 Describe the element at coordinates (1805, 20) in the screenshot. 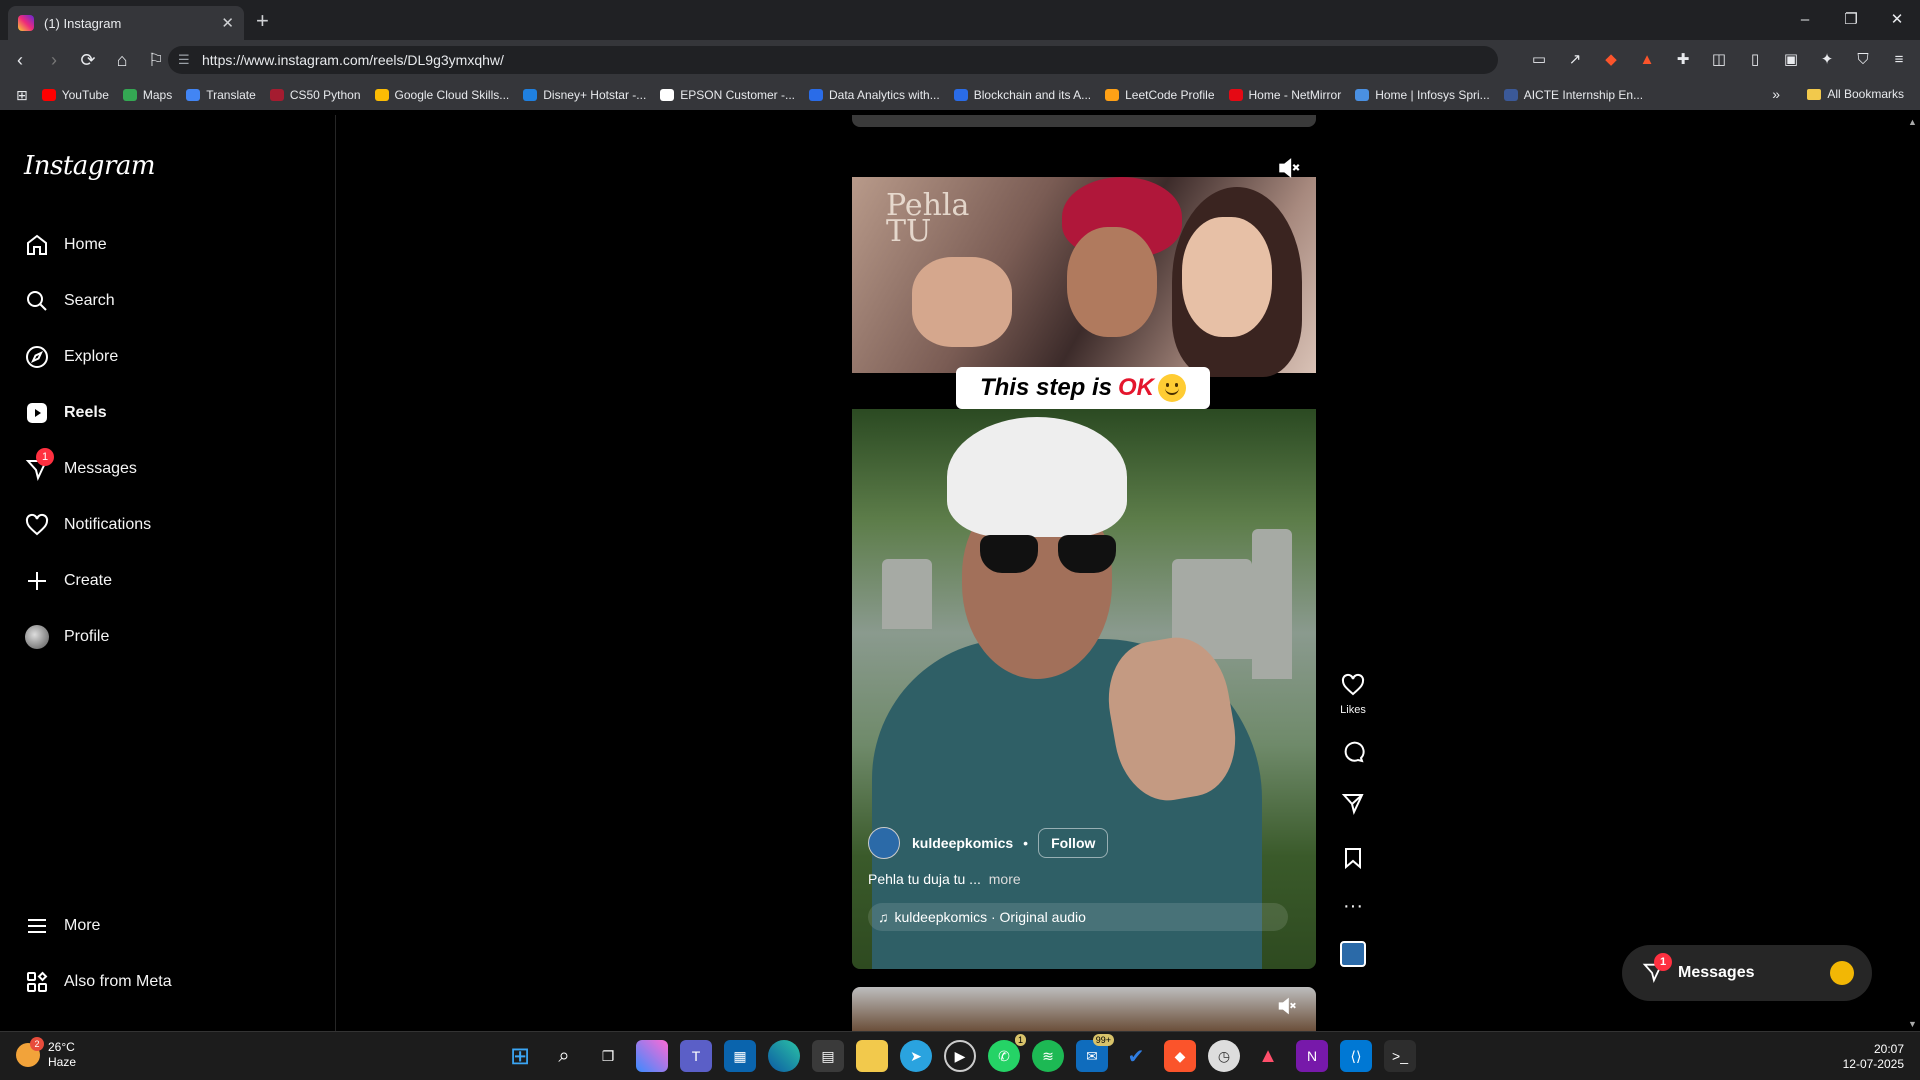

I see `minimize-button: –` at that location.